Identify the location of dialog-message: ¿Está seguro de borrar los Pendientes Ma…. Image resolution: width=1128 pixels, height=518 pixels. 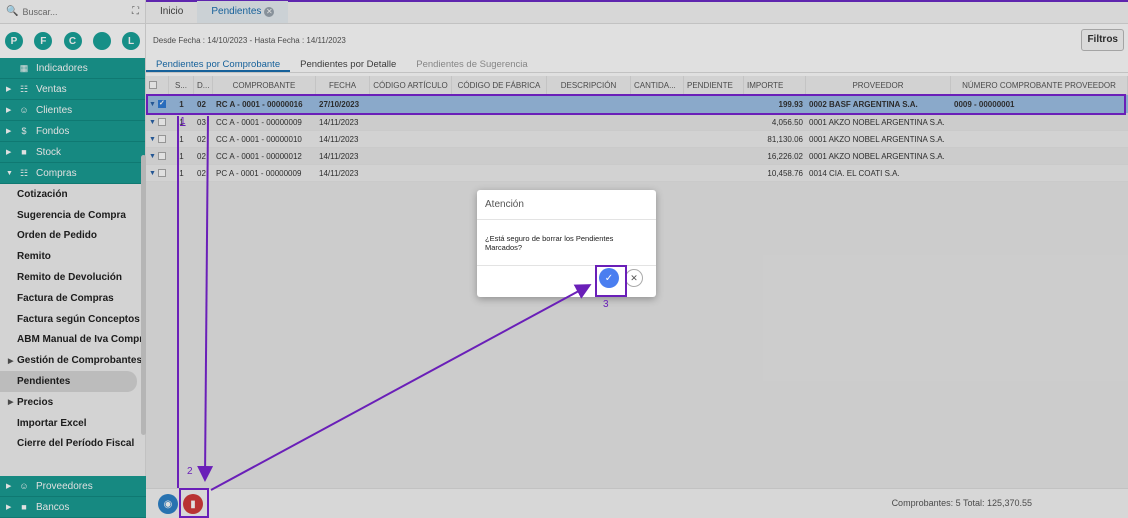
(566, 243).